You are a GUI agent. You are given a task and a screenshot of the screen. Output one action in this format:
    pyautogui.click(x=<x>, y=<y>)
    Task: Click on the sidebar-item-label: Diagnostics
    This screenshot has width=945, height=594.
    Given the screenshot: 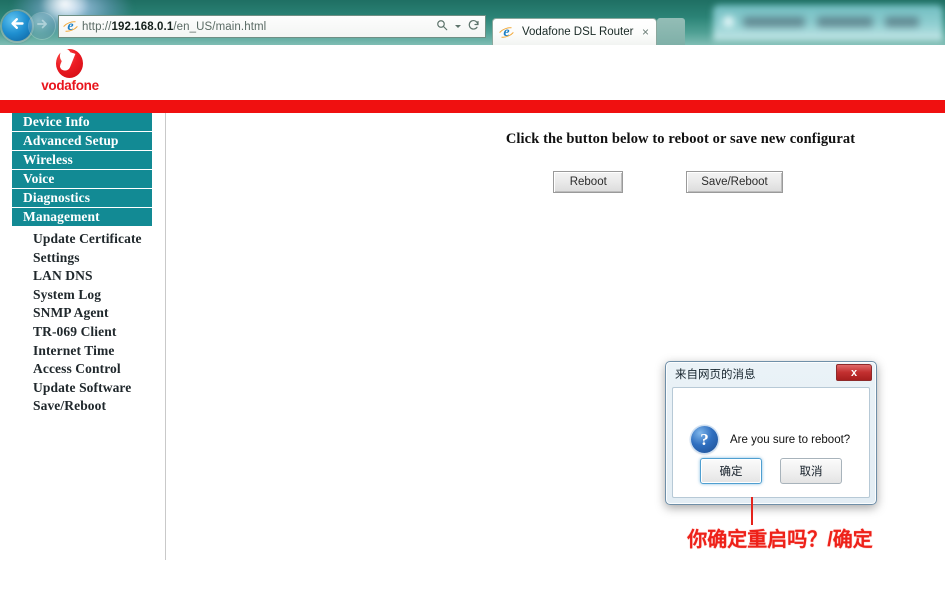 What is the action you would take?
    pyautogui.click(x=57, y=197)
    